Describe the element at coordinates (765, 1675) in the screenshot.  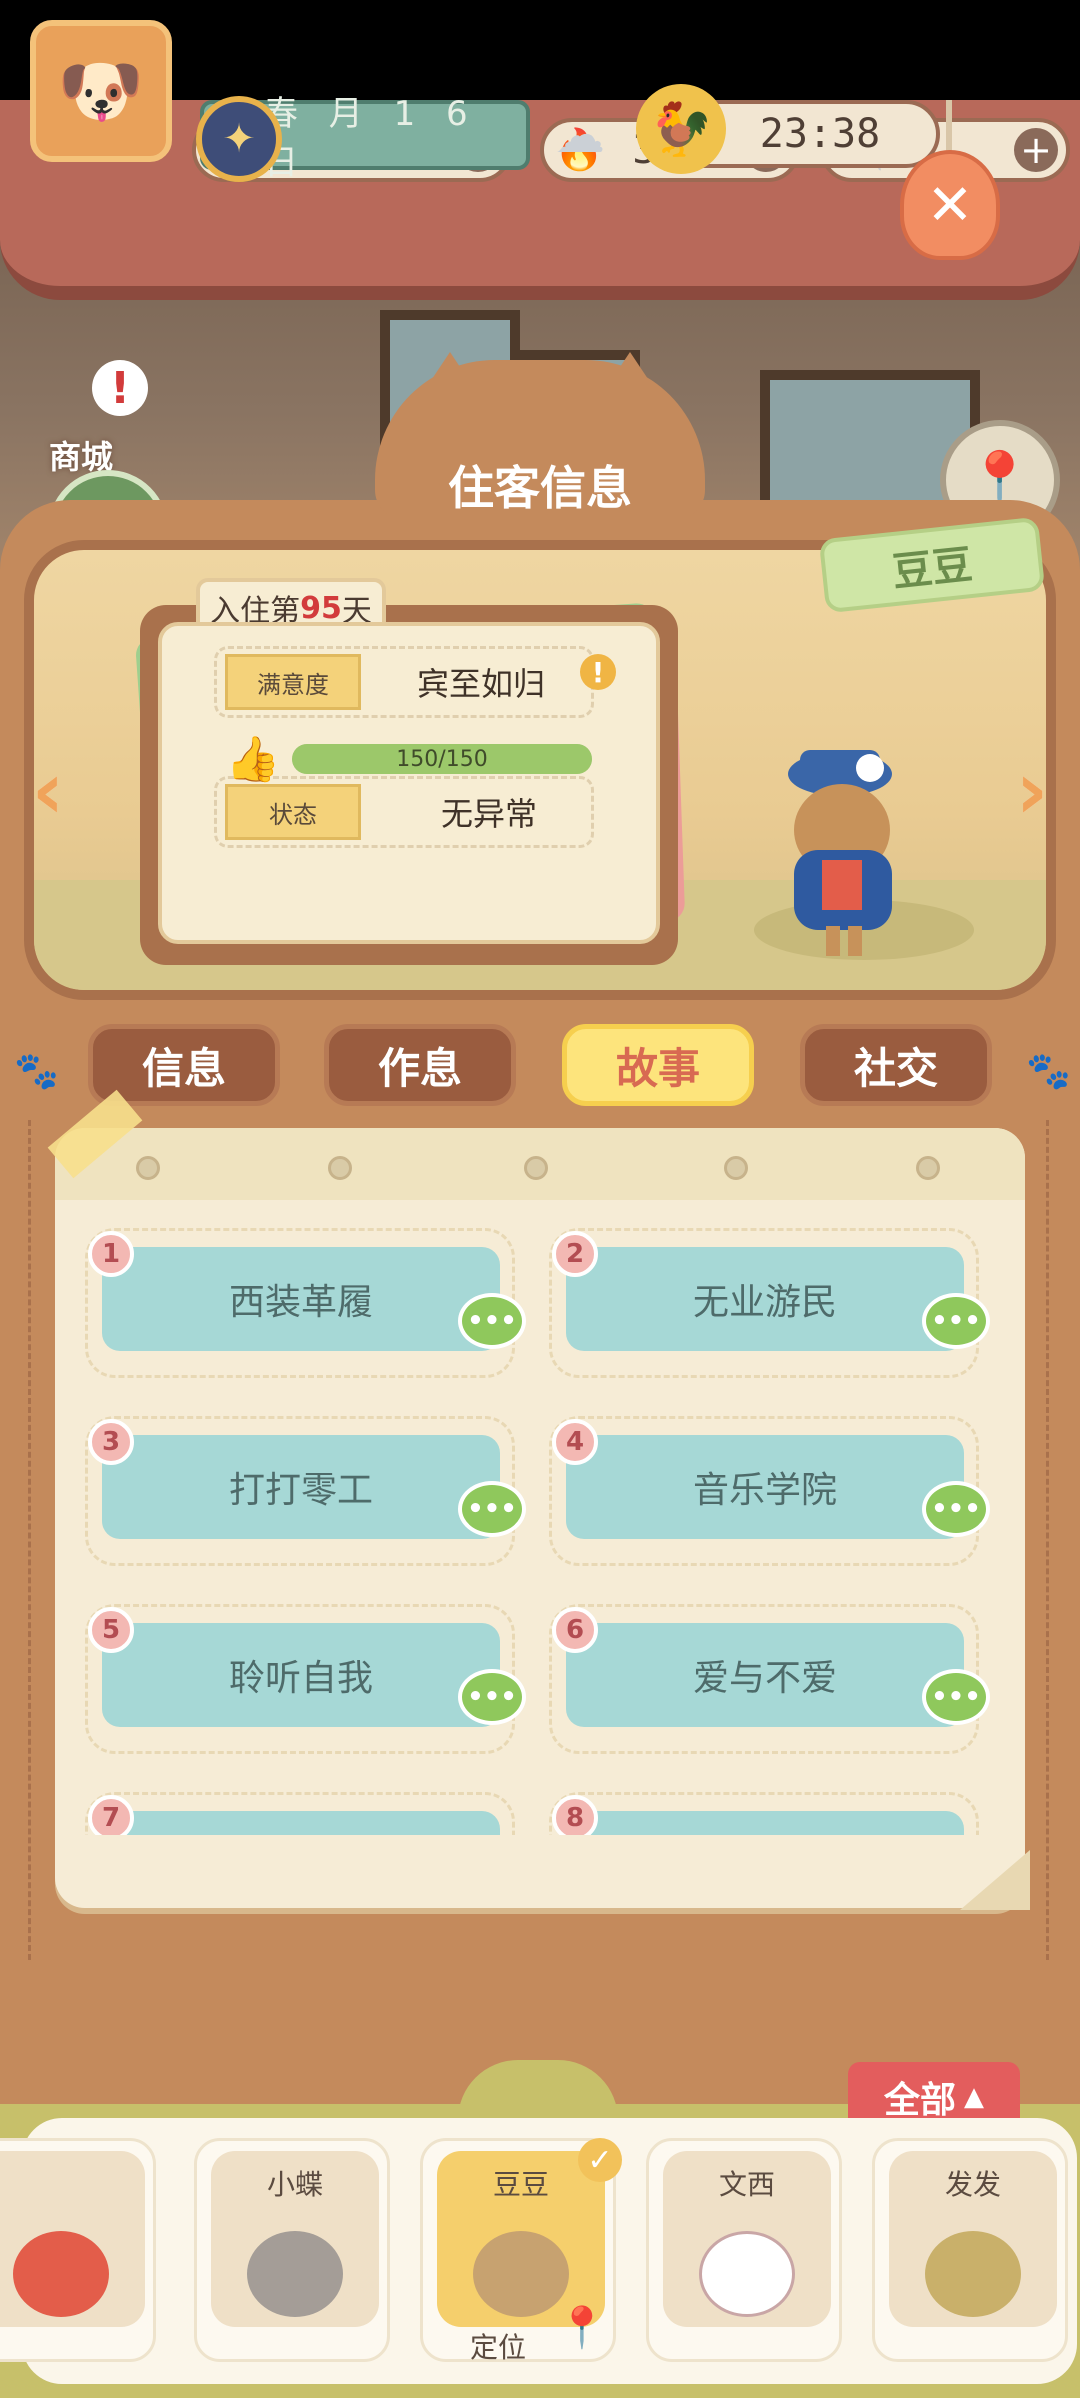
I see `story-title: 爱与不爱` at that location.